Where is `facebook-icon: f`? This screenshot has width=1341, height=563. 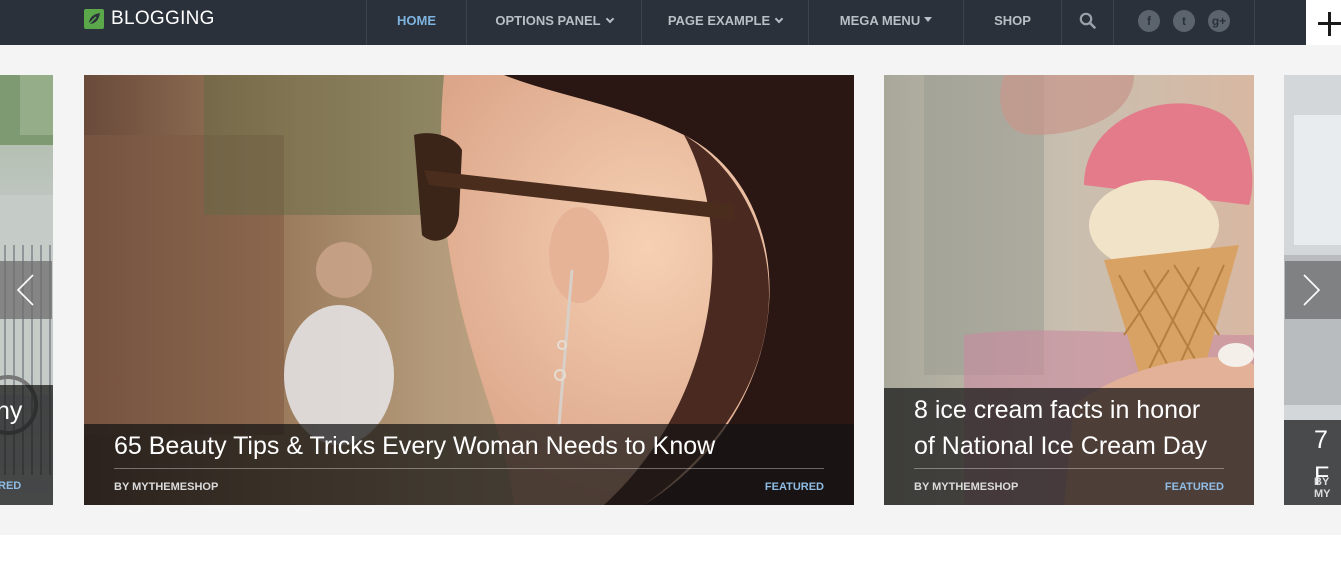
facebook-icon: f is located at coordinates (1149, 20).